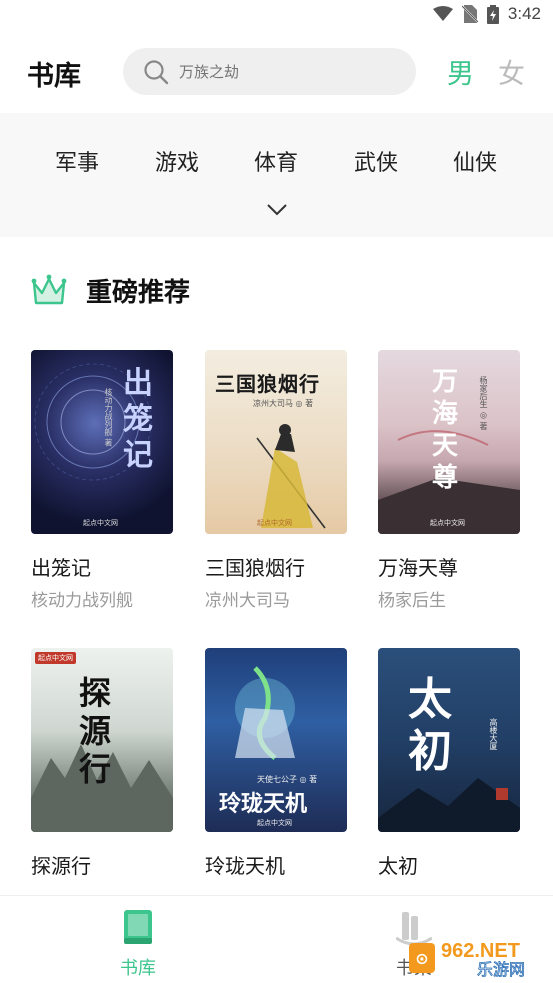 This screenshot has width=553, height=983. What do you see at coordinates (483, 403) in the screenshot?
I see `cover-author: 杨家后生 ◎ 著` at bounding box center [483, 403].